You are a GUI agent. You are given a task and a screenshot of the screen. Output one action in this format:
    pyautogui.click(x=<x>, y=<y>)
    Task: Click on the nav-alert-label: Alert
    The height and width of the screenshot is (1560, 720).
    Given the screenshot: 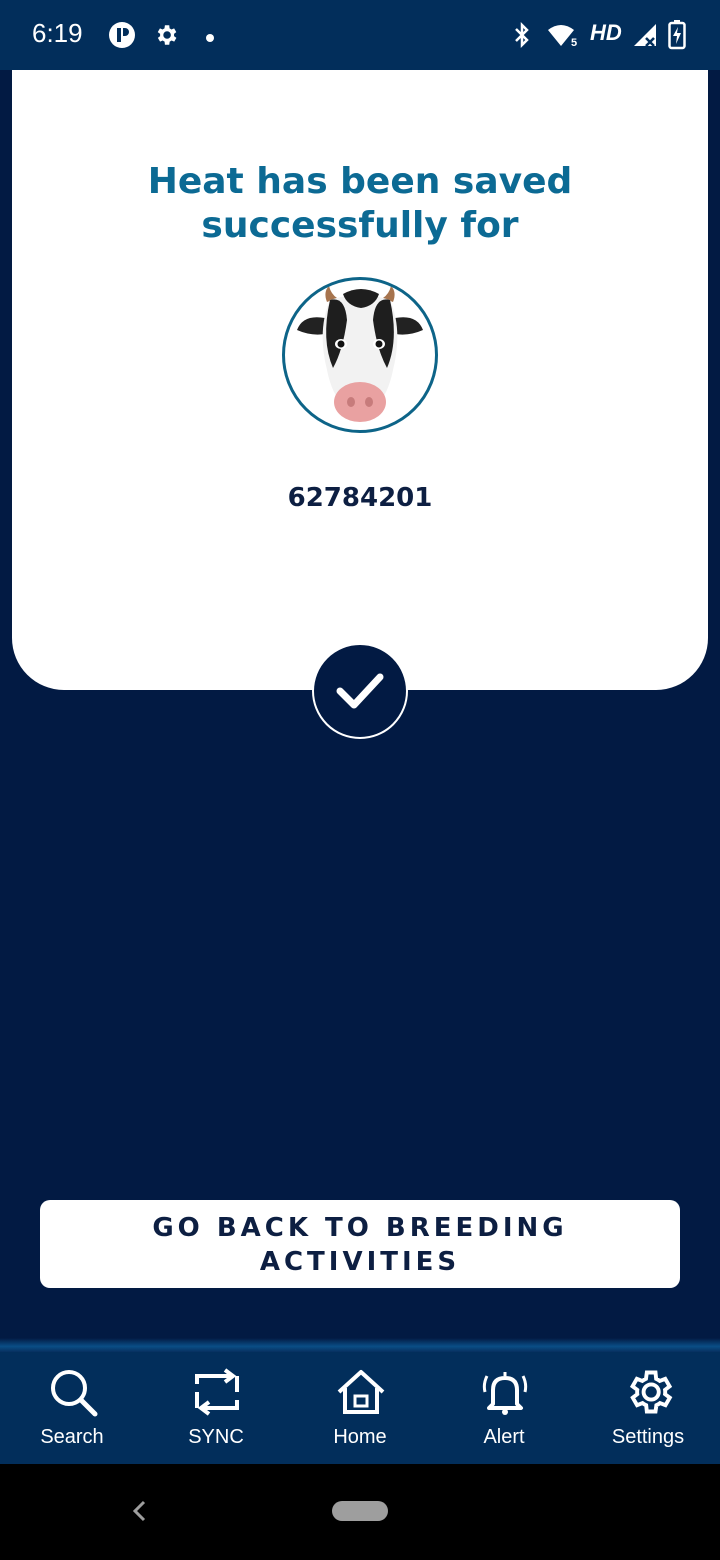 What is the action you would take?
    pyautogui.click(x=504, y=1437)
    